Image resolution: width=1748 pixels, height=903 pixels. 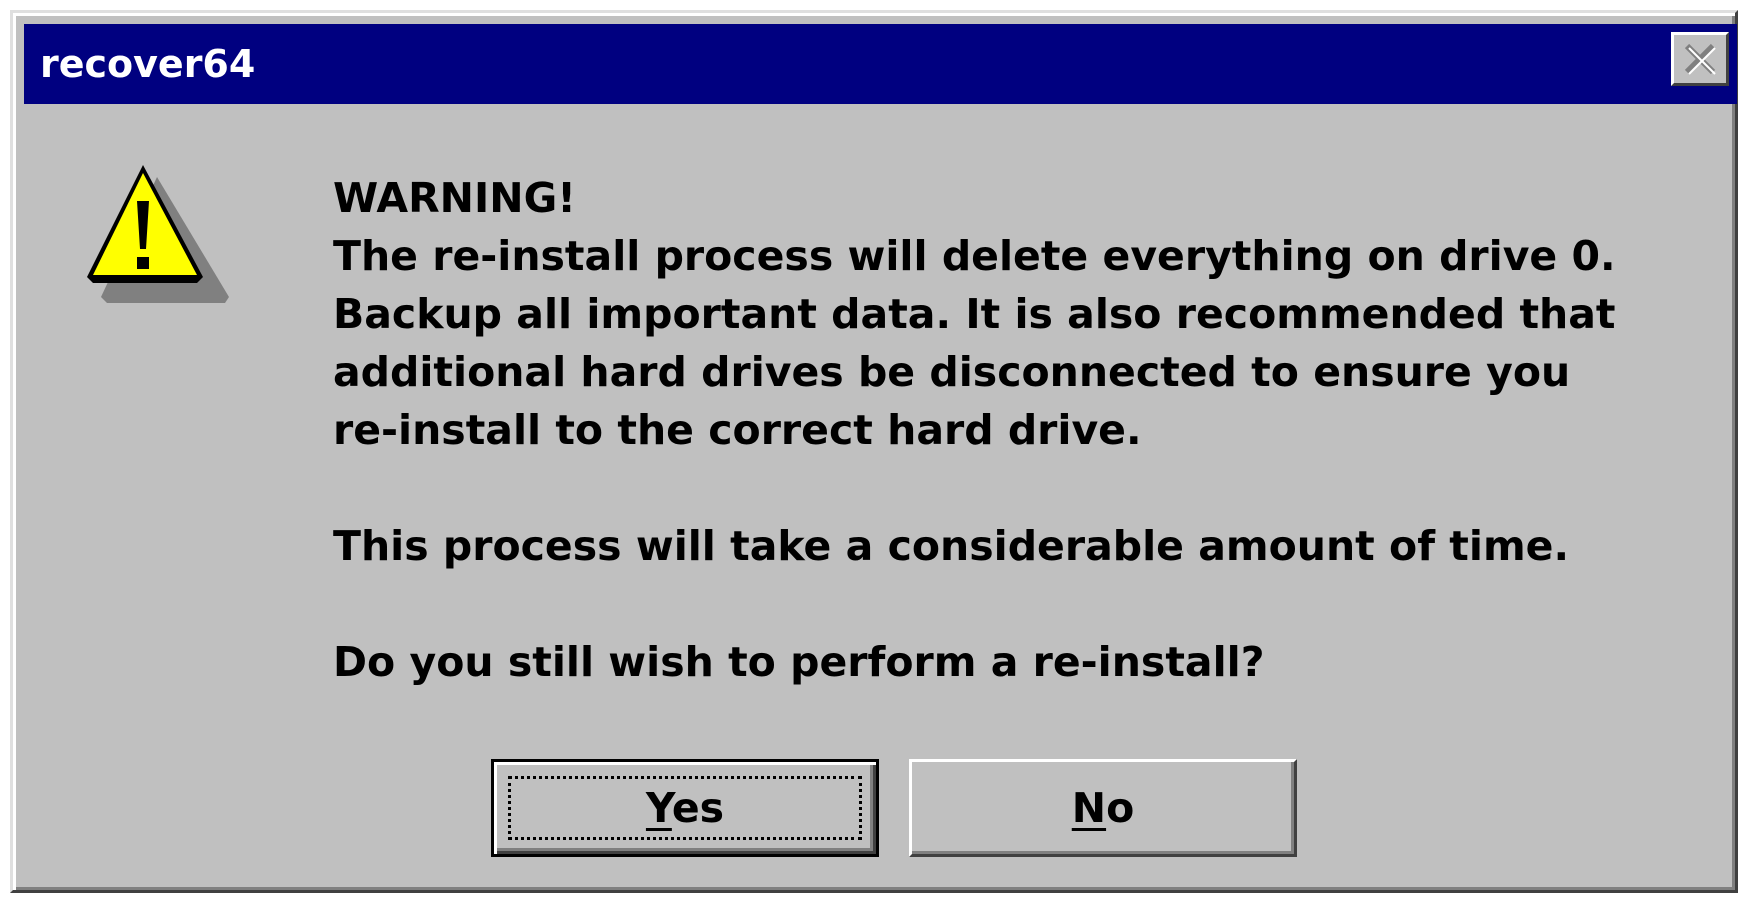 I want to click on message-heading: WARNING!, so click(x=454, y=198).